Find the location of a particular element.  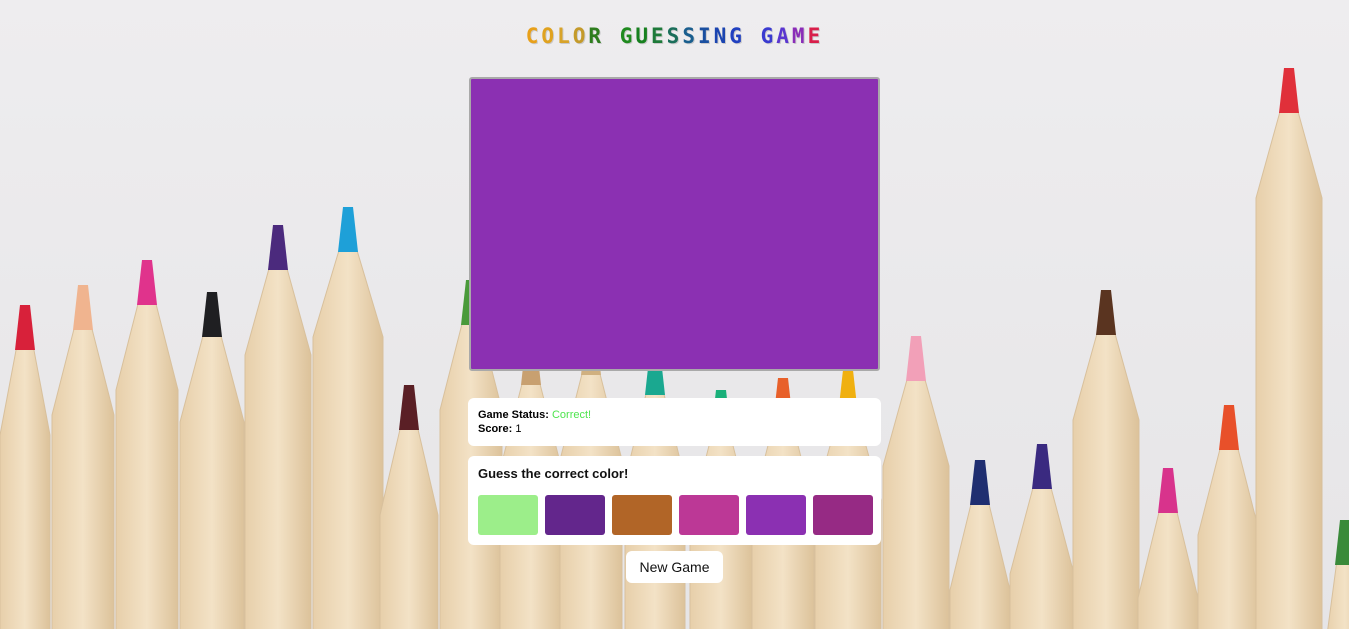

game-status-line: Game Status: Correct! is located at coordinates (674, 415).